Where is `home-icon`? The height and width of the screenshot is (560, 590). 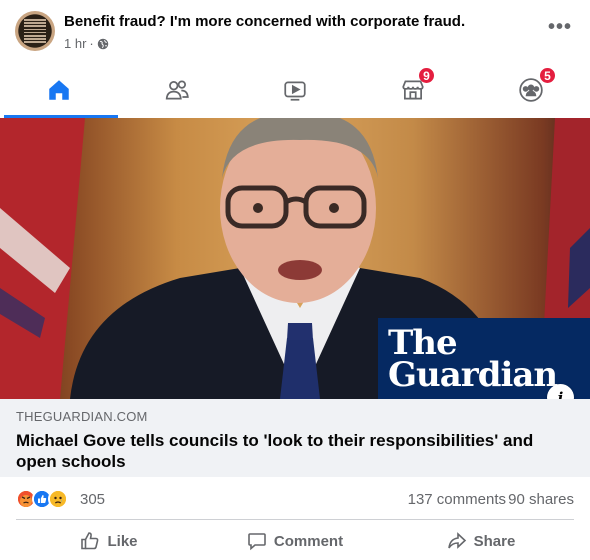
home-icon is located at coordinates (59, 90).